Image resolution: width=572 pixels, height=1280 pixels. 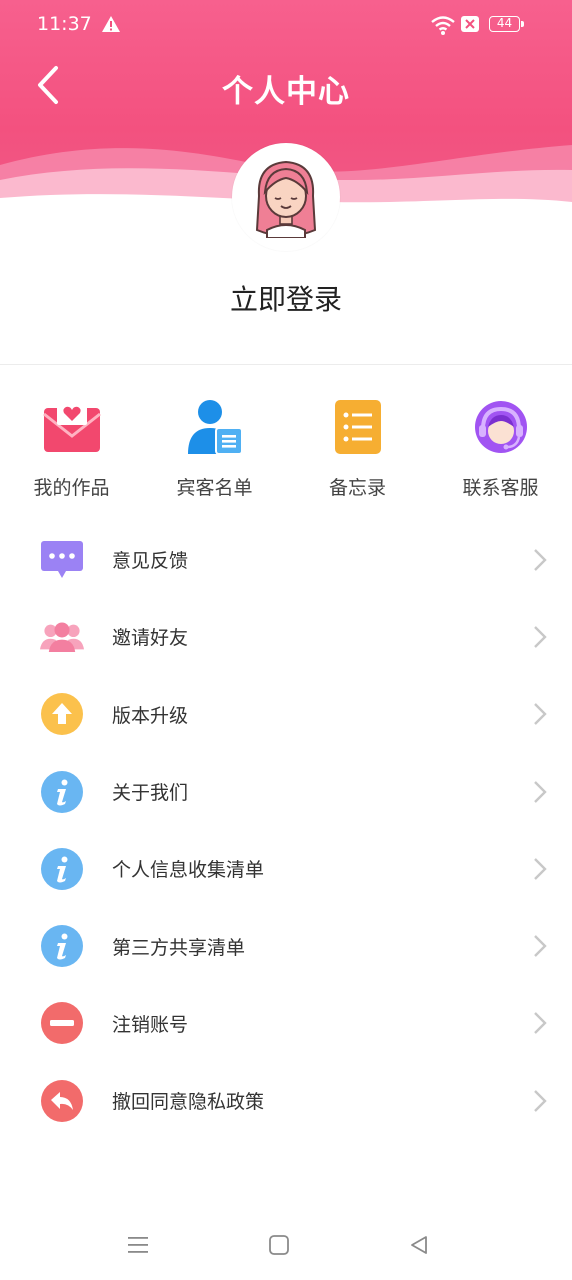 What do you see at coordinates (286, 714) in the screenshot?
I see `menu-item-upgrade: 版本升级` at bounding box center [286, 714].